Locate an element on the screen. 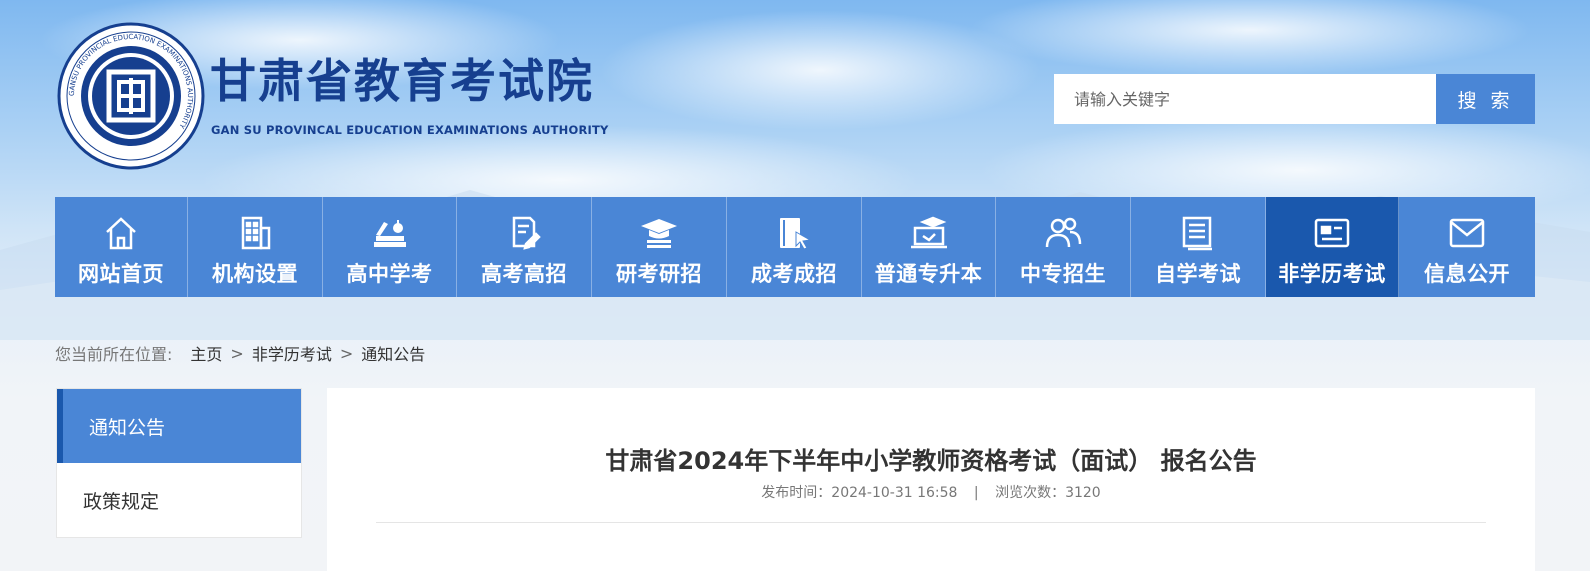  view-count: 浏览次数：3120 is located at coordinates (1048, 493).